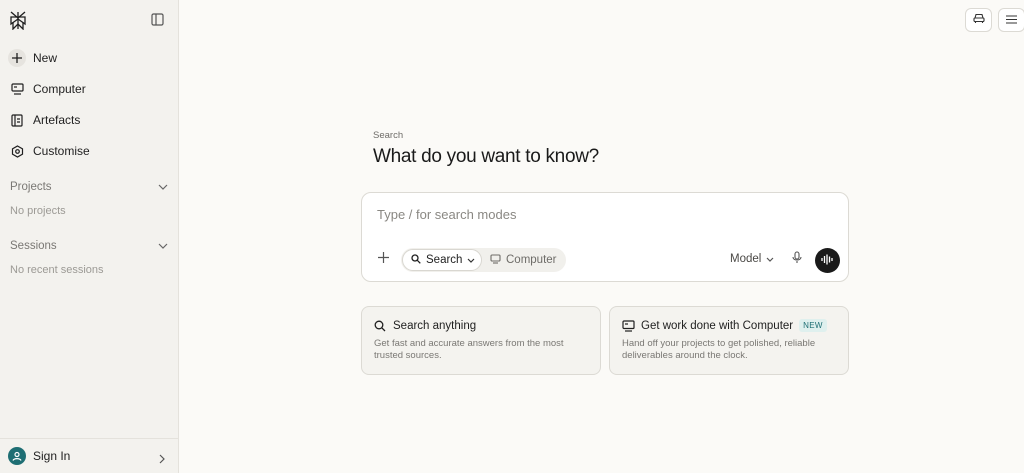 The image size is (1024, 473). What do you see at coordinates (57, 270) in the screenshot?
I see `sessions-empty-text: No recent sessions` at bounding box center [57, 270].